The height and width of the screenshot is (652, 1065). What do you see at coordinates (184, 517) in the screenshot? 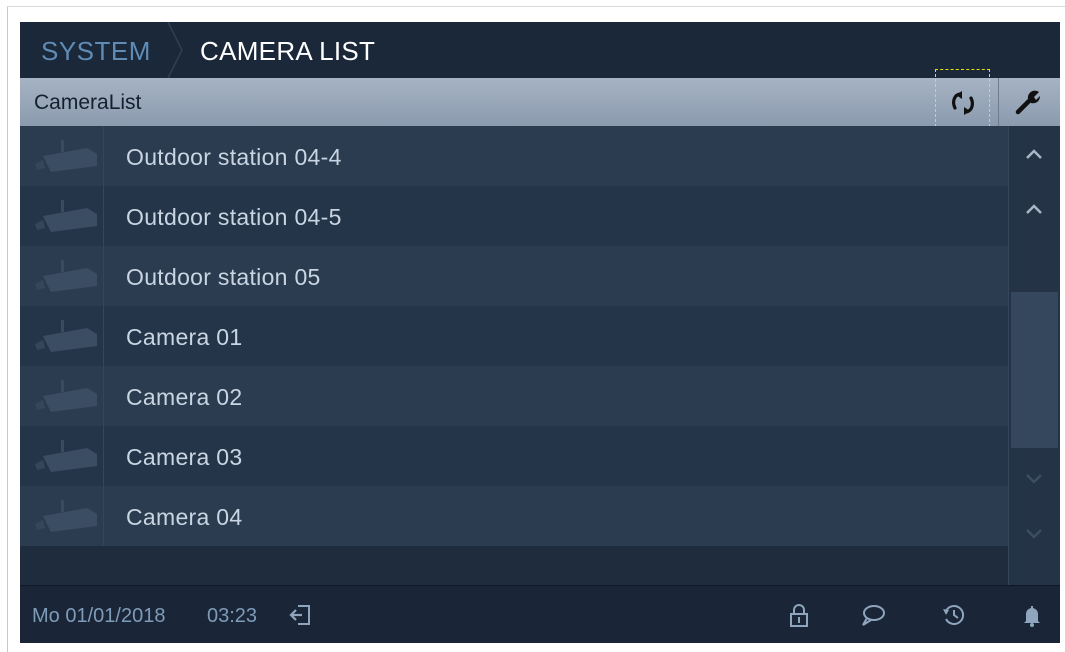
I see `camera-label: Camera 04` at bounding box center [184, 517].